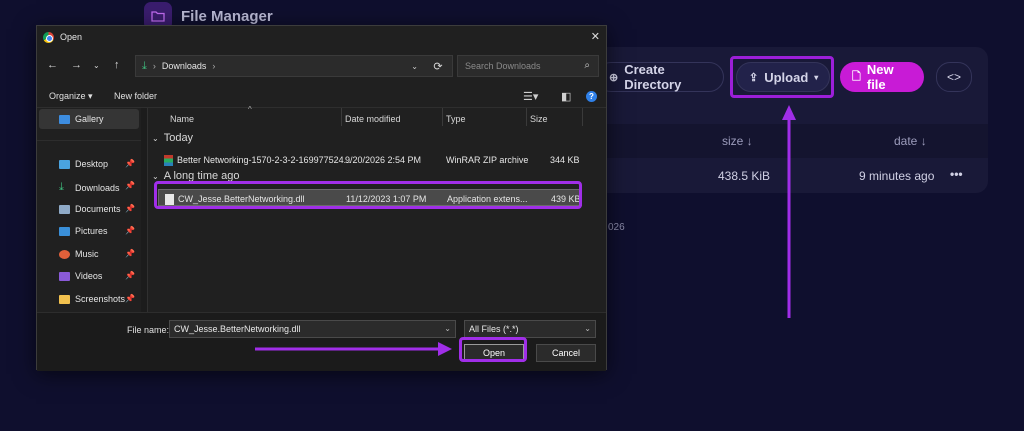  I want to click on sidebar-item-screenshots: Screenshots, so click(92, 299).